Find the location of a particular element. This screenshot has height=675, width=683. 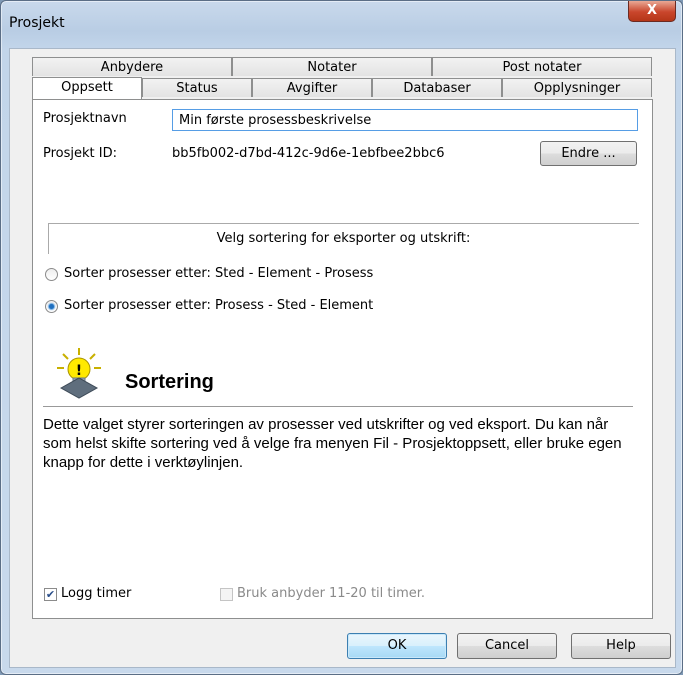

tab-status: Status is located at coordinates (197, 87).